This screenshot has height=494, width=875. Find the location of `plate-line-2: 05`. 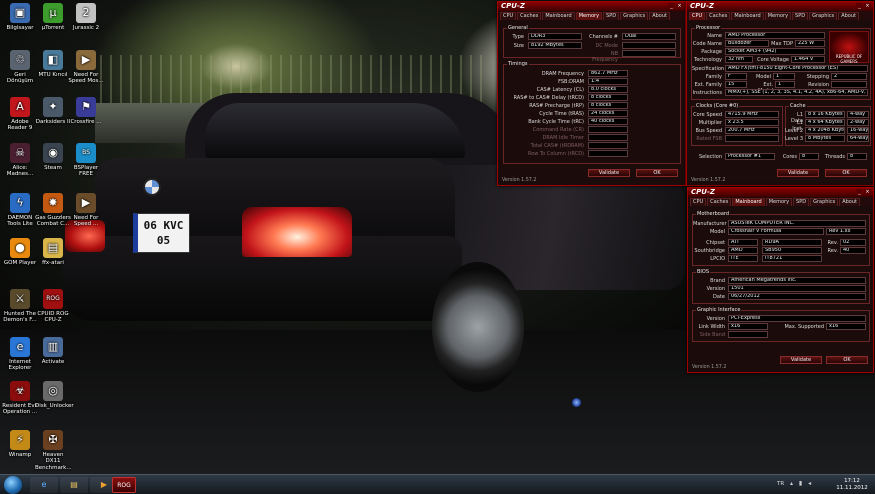

plate-line-2: 05 is located at coordinates (163, 240).